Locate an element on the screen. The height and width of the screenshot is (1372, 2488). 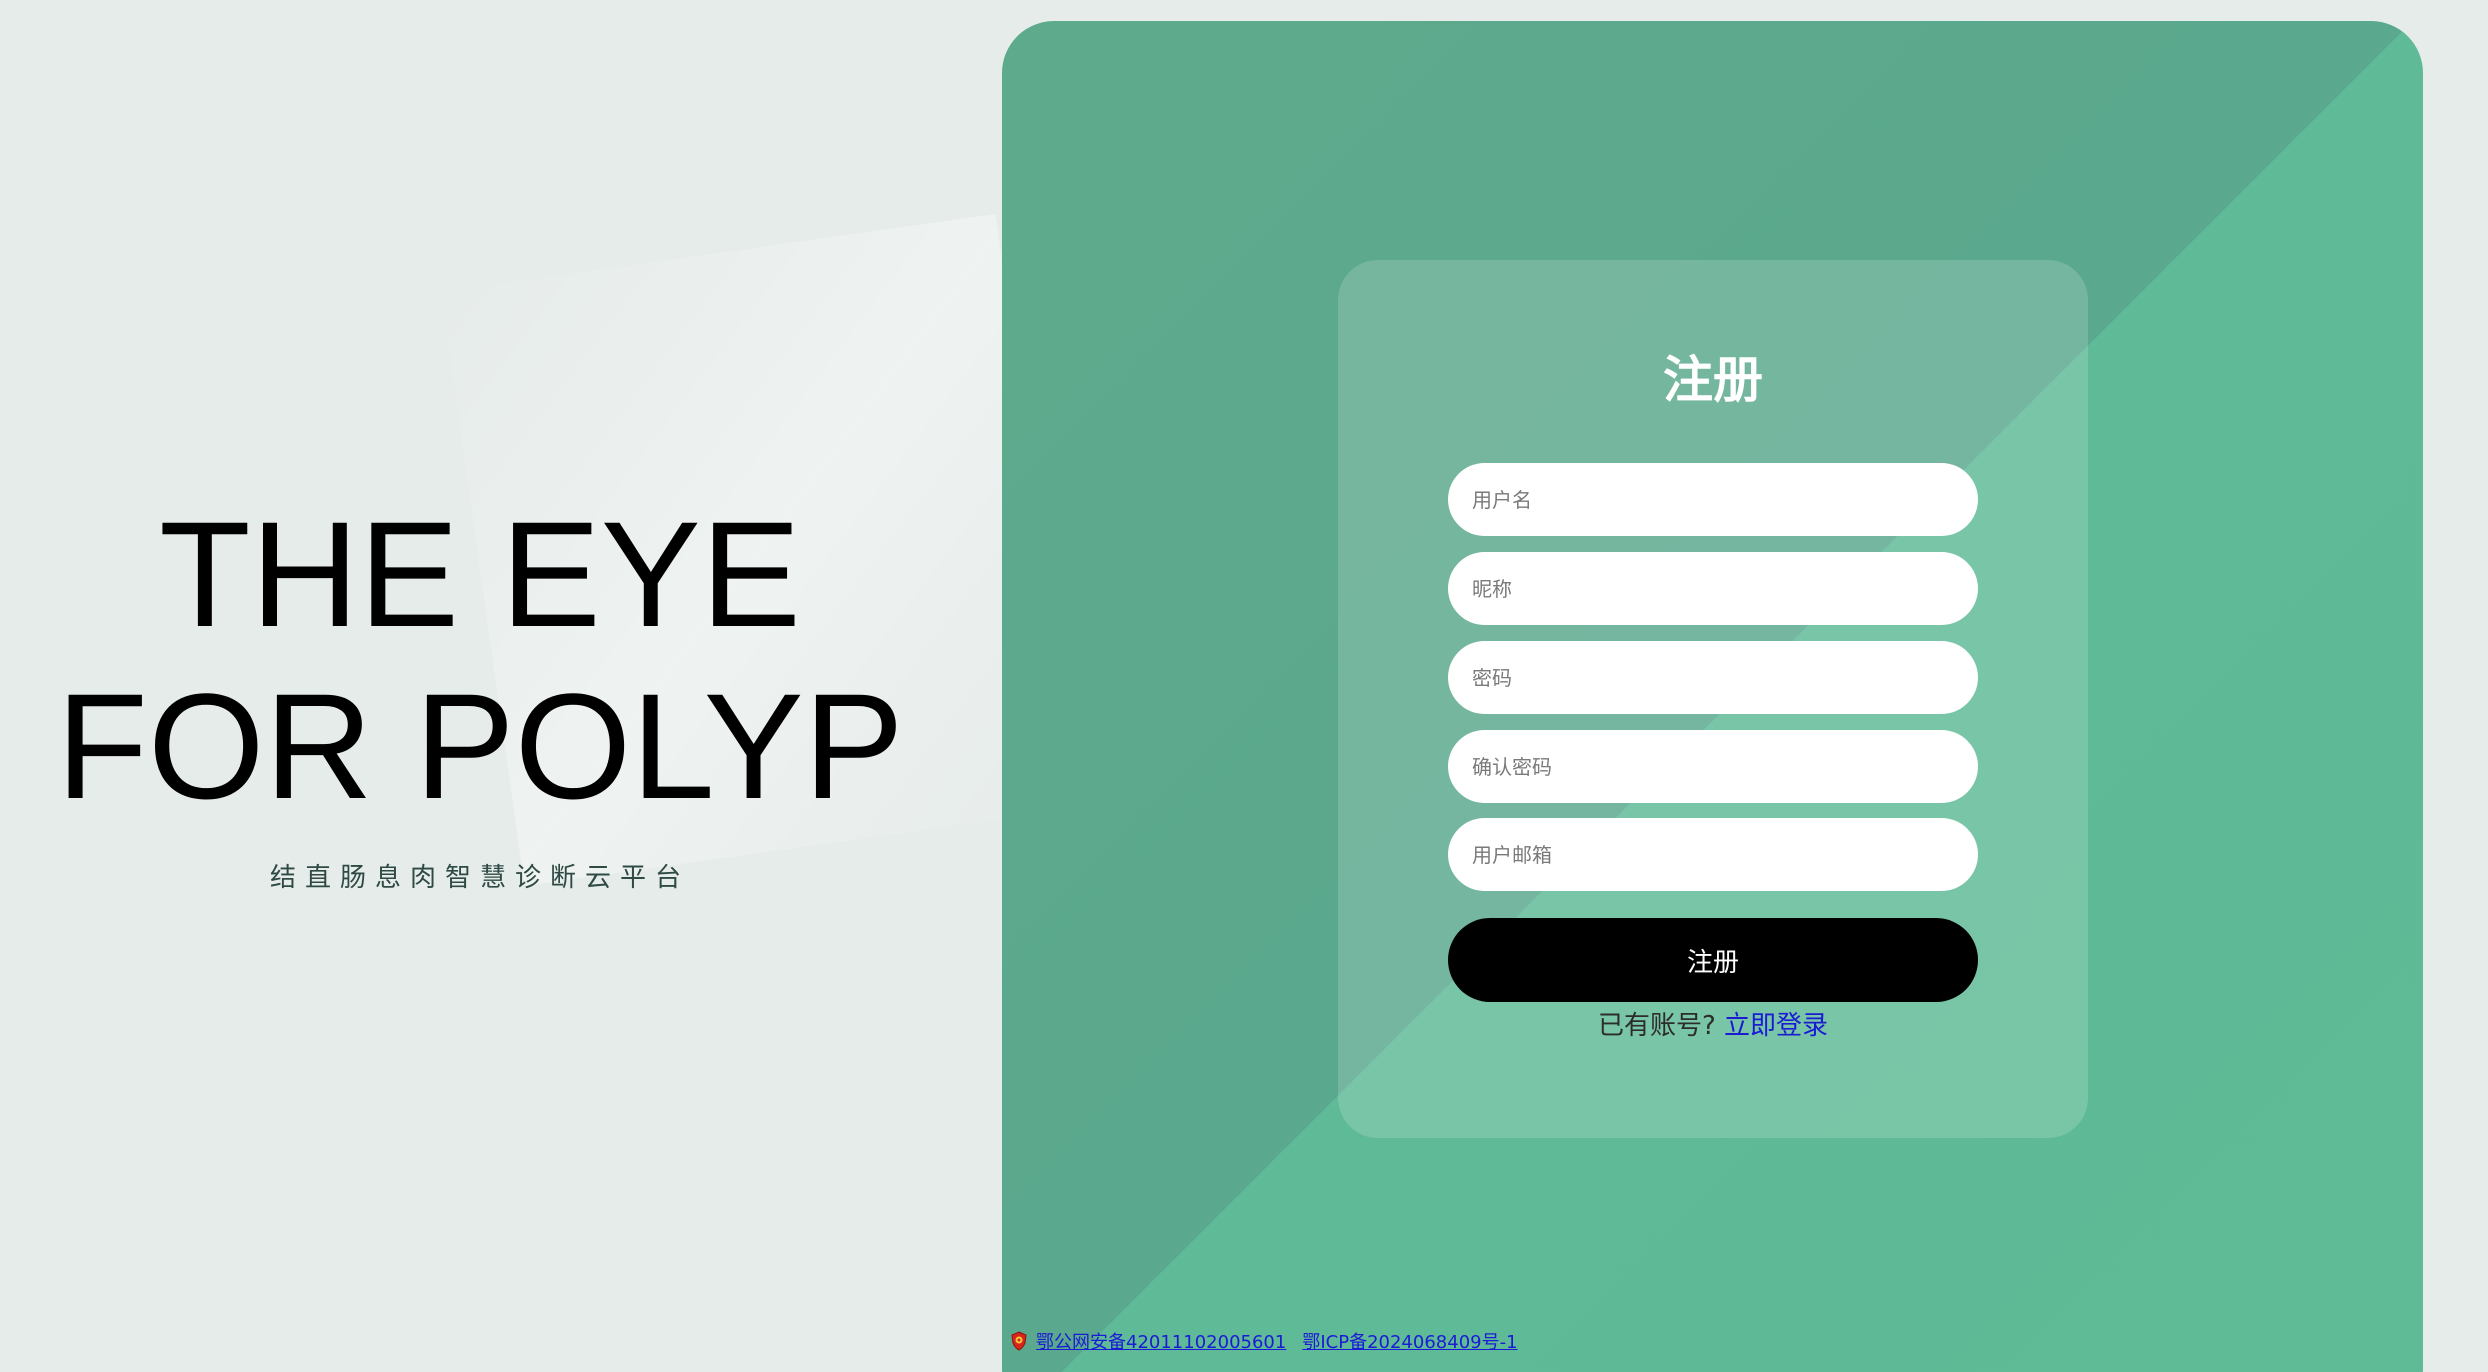
register-button: 注册 is located at coordinates (1713, 960).